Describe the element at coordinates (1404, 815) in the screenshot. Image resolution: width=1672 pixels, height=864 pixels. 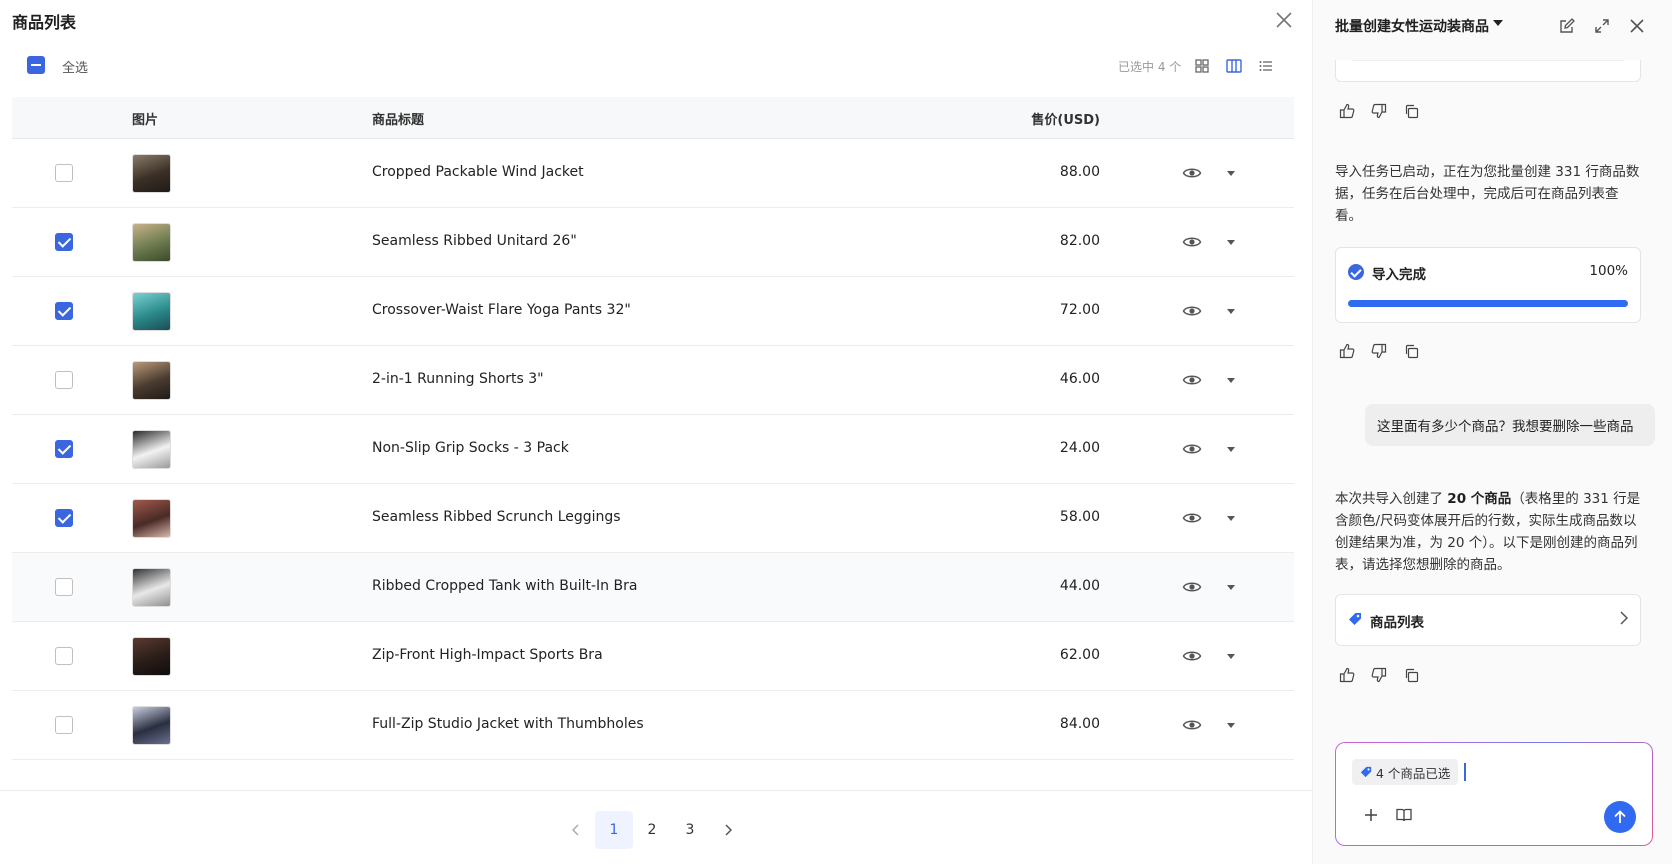
I see `book-icon` at that location.